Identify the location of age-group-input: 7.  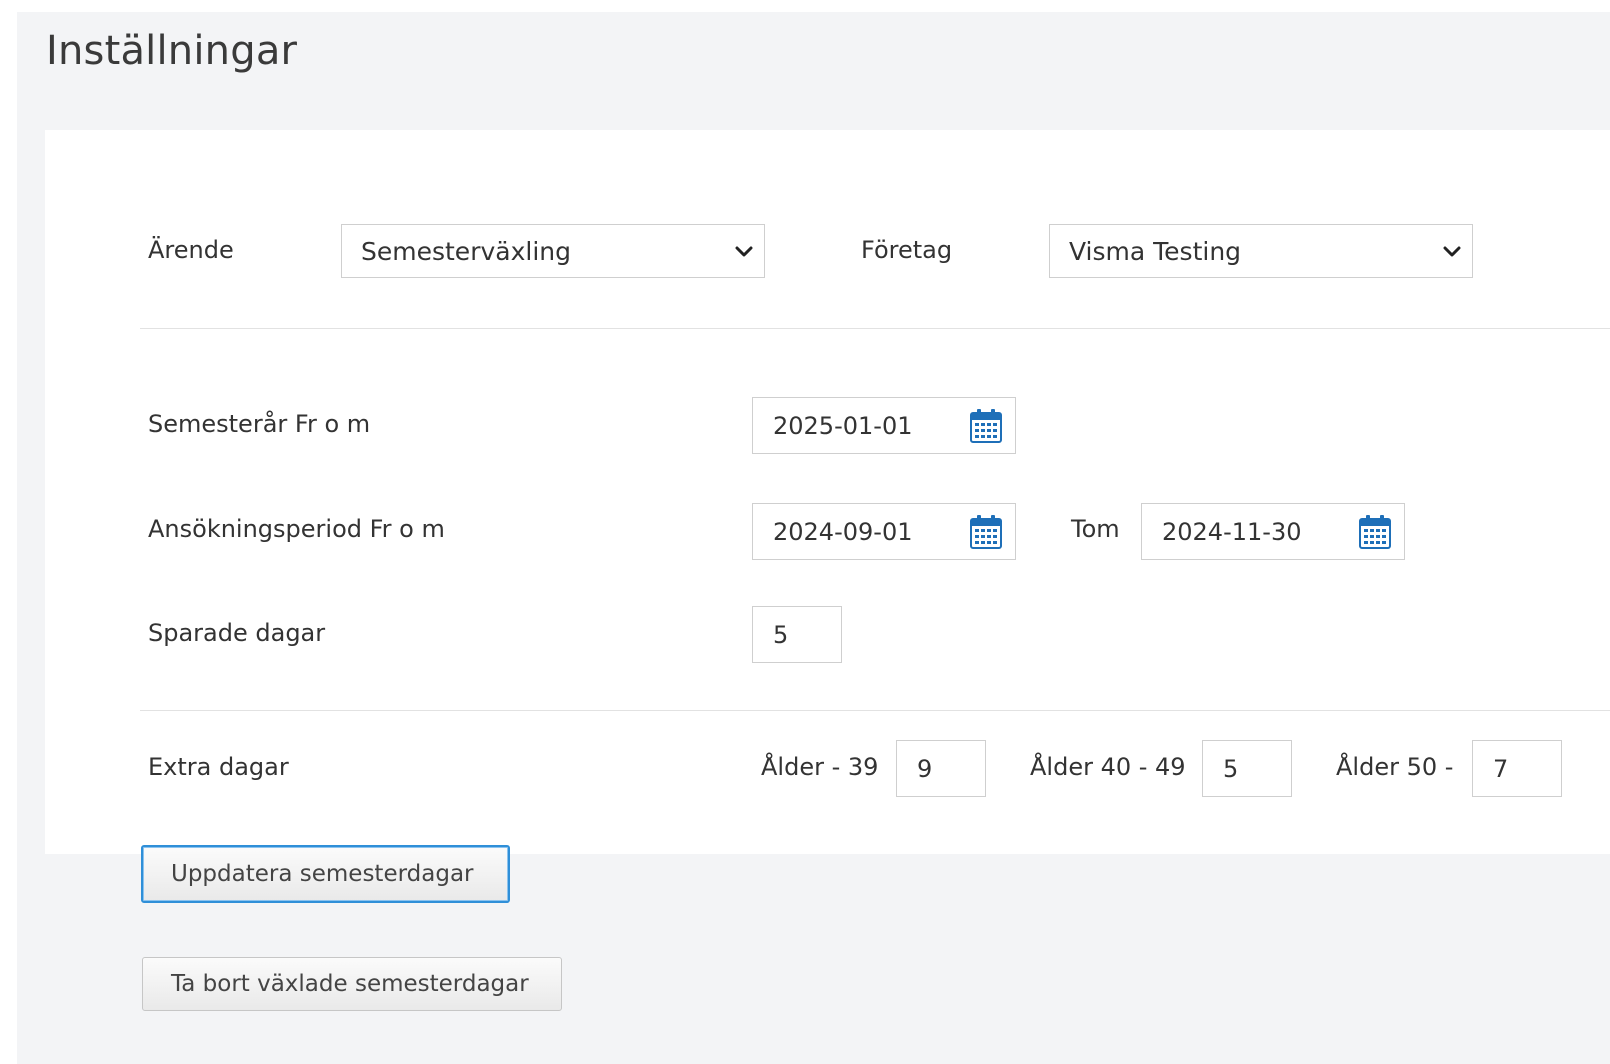
(1517, 768).